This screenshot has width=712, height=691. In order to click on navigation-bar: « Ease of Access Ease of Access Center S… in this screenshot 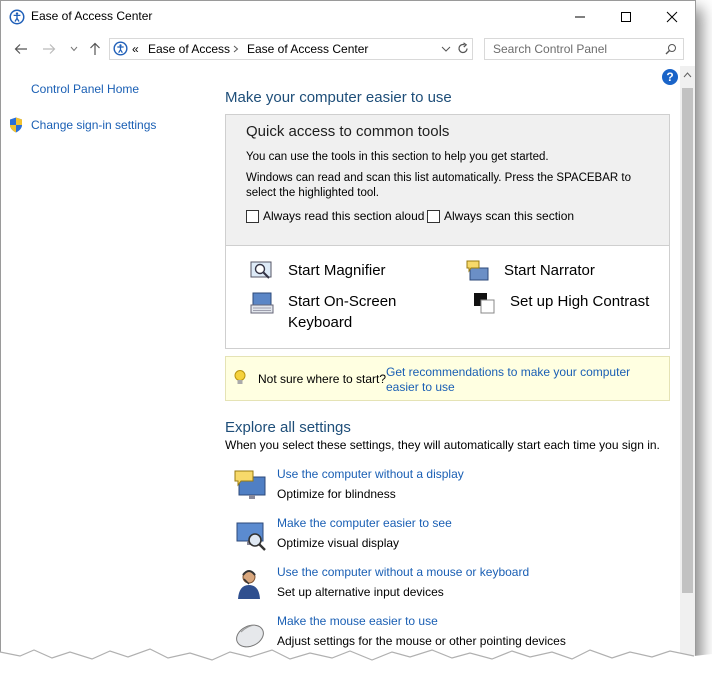, I will do `click(348, 49)`.